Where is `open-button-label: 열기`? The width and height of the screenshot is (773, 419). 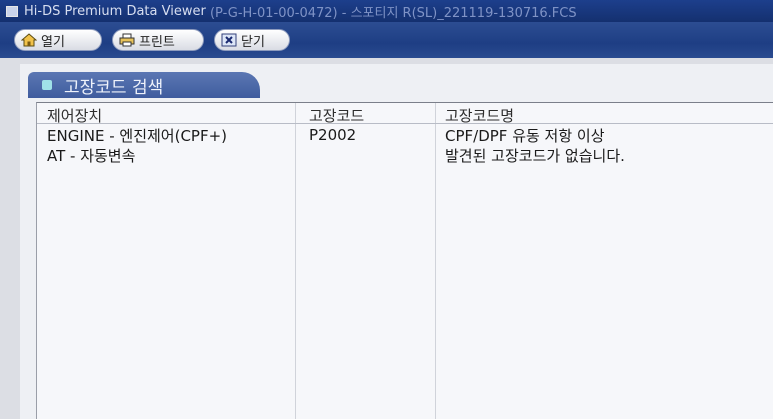 open-button-label: 열기 is located at coordinates (53, 42).